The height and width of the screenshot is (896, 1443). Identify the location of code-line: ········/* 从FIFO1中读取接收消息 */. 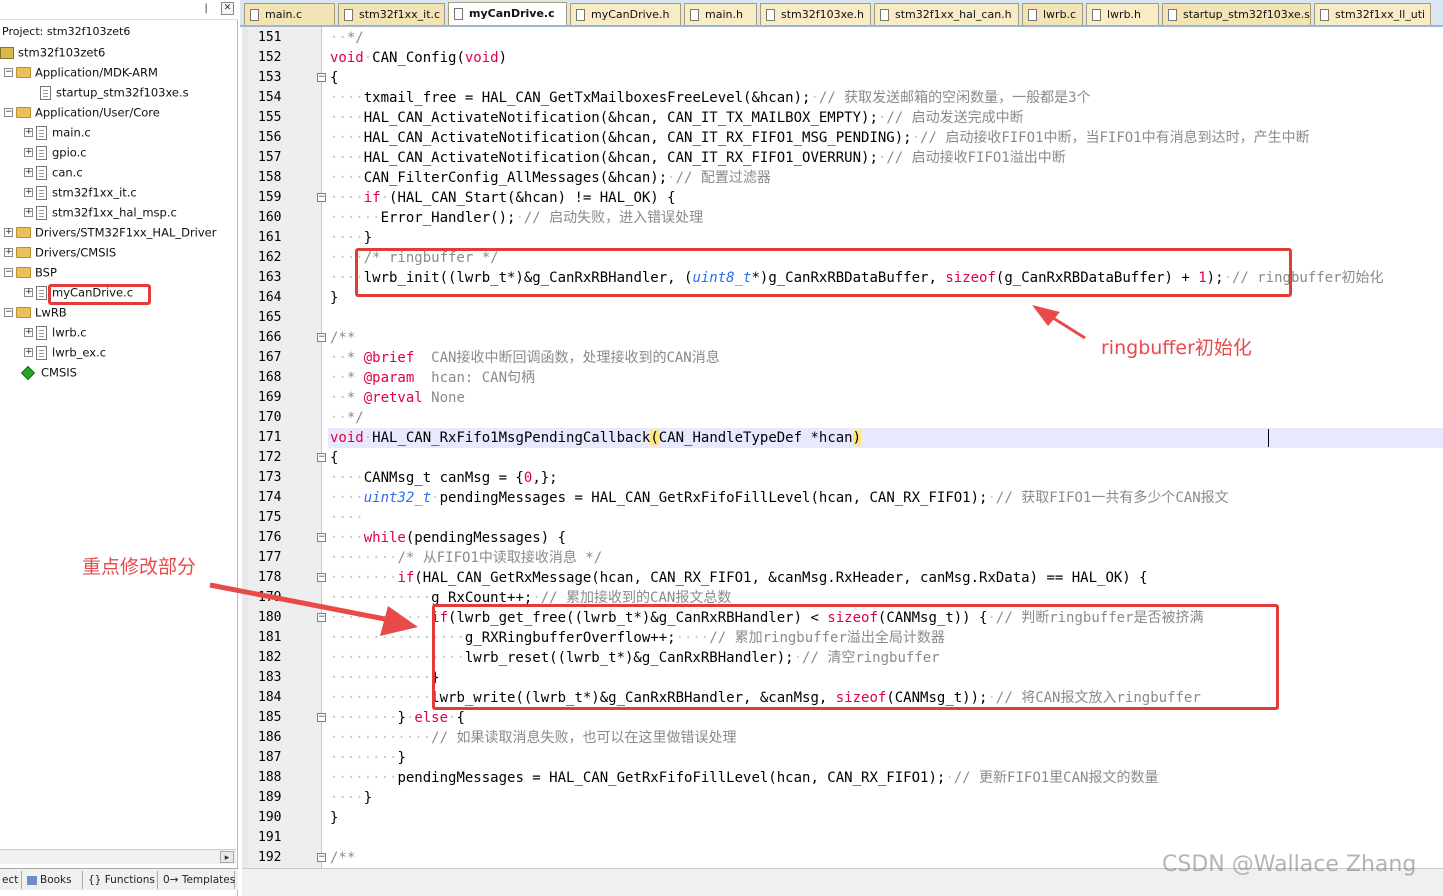
(466, 558).